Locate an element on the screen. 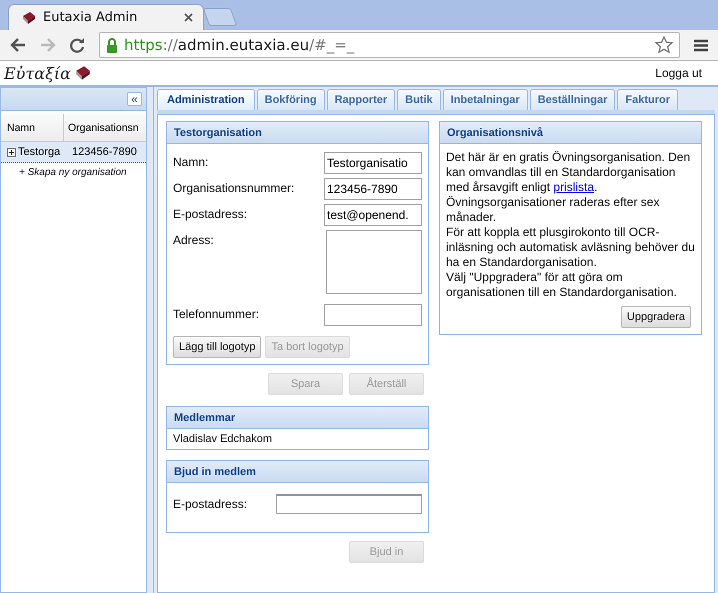  panel-title: Testorganisation is located at coordinates (297, 133).